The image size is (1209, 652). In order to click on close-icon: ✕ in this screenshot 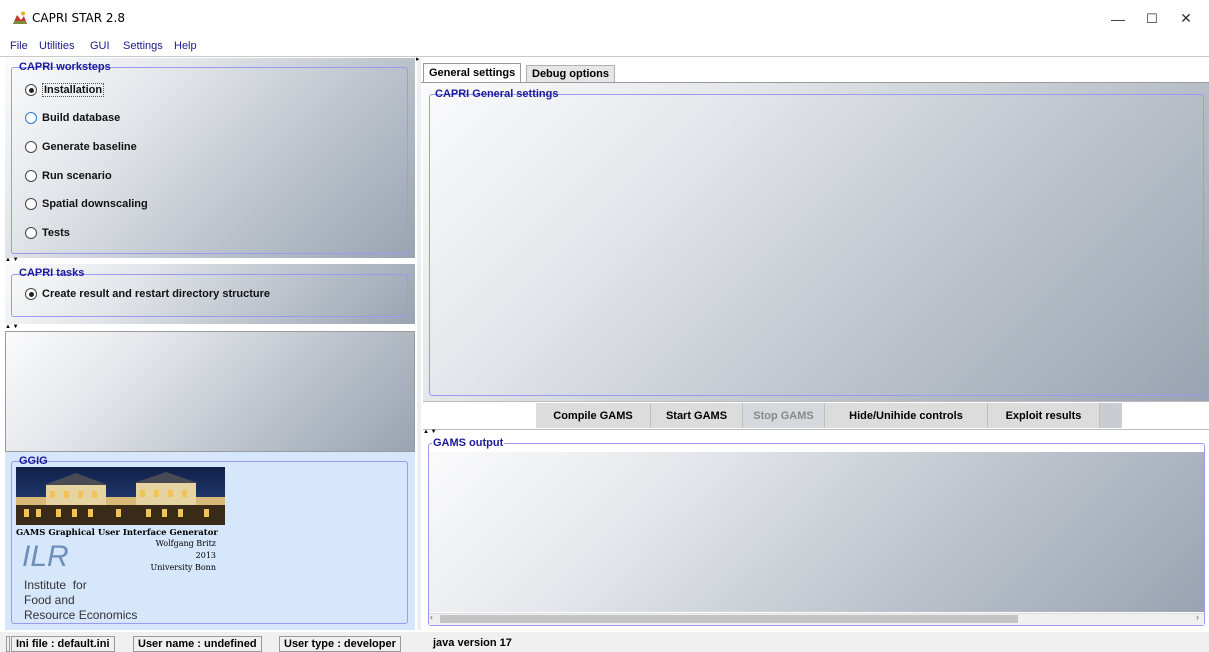, I will do `click(1186, 18)`.